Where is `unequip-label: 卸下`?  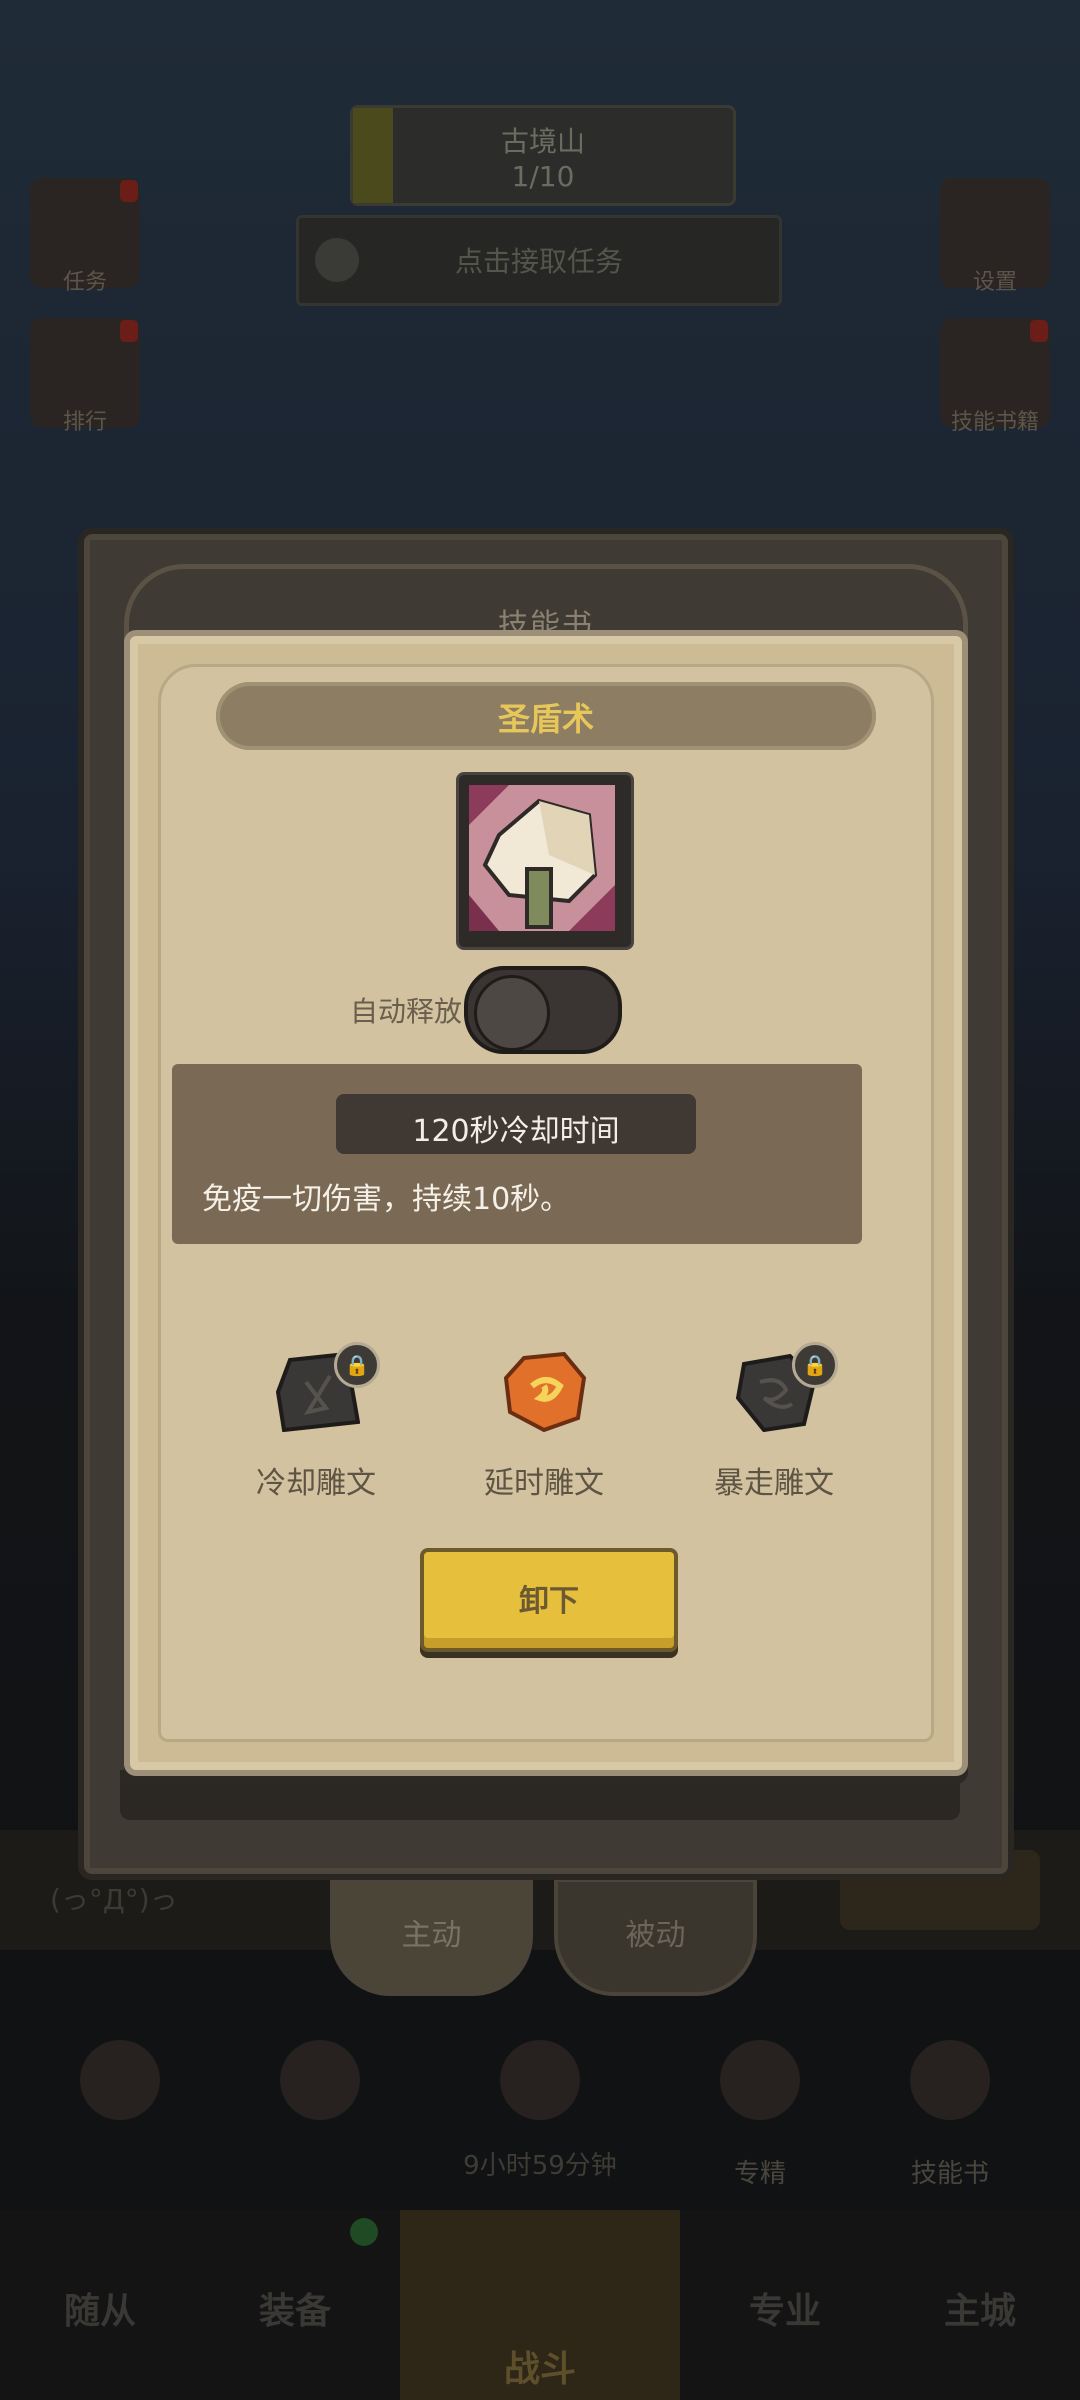
unequip-label: 卸下 is located at coordinates (549, 1601).